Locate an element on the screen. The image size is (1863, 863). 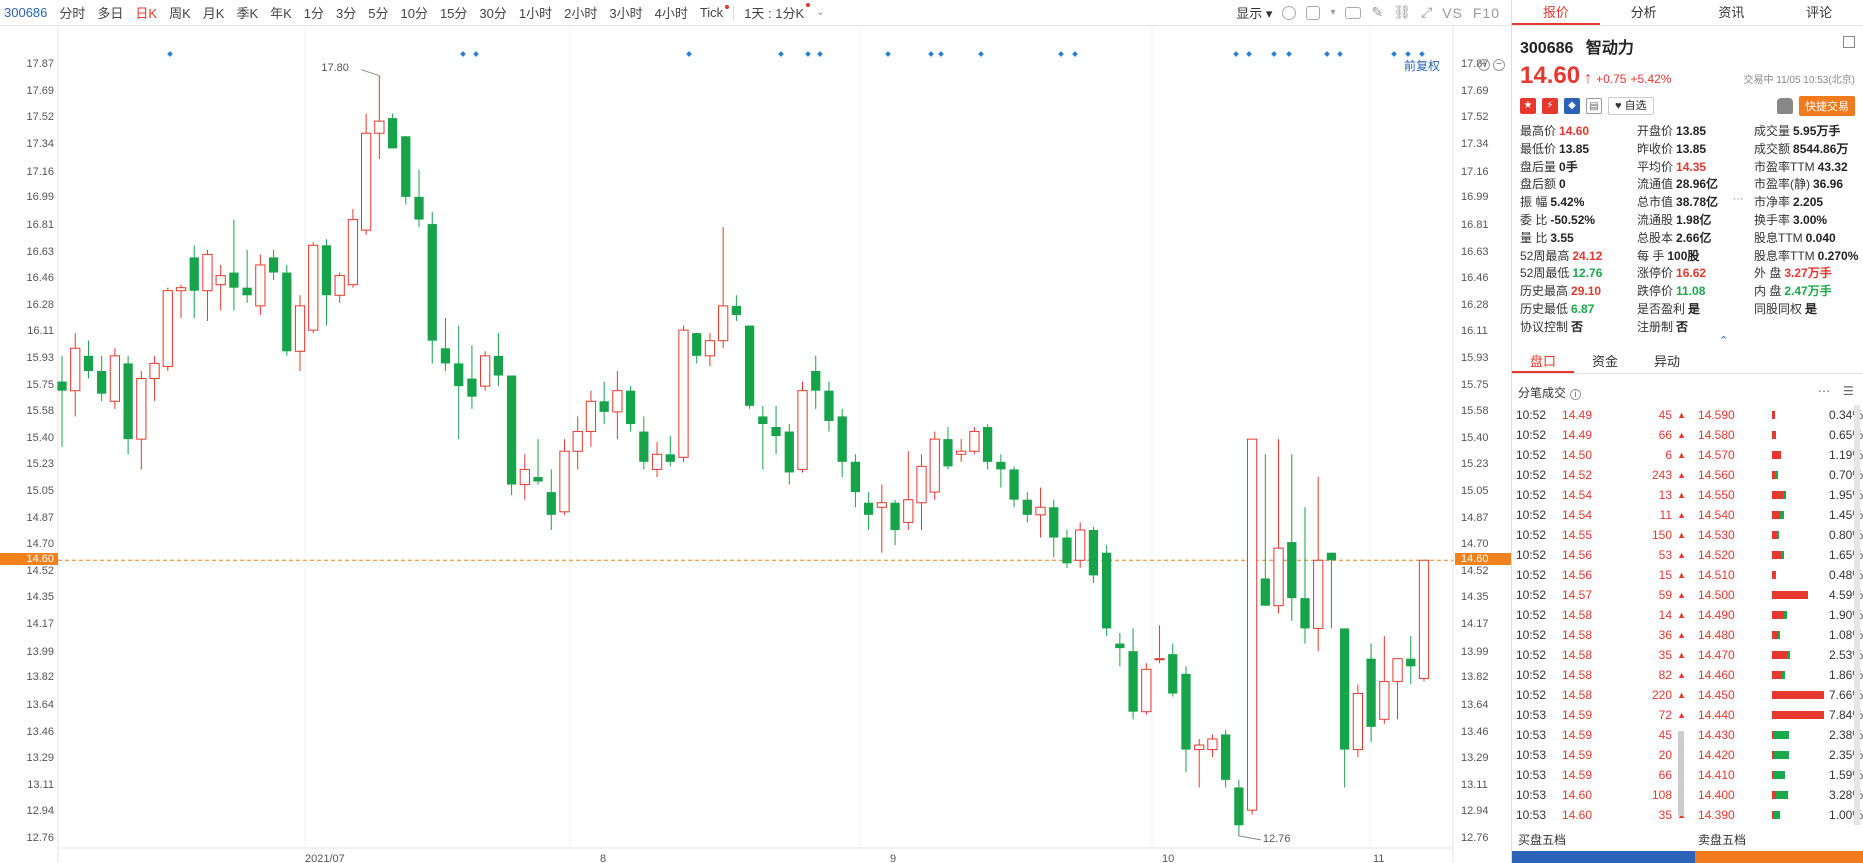
distribution-bar-green is located at coordinates (1782, 795).